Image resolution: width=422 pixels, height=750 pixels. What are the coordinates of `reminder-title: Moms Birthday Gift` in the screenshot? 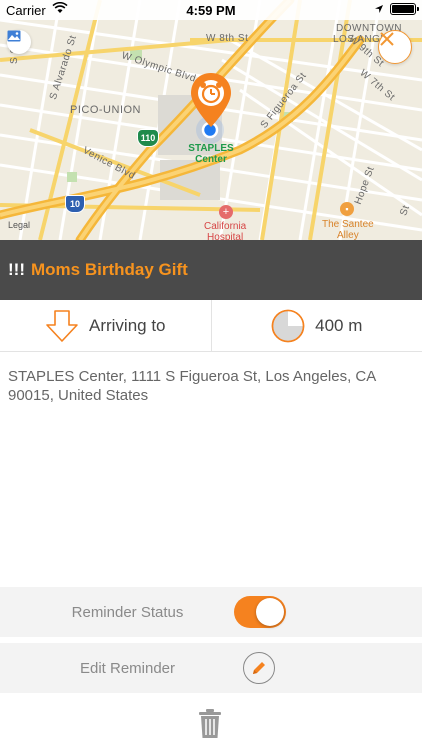 It's located at (109, 269).